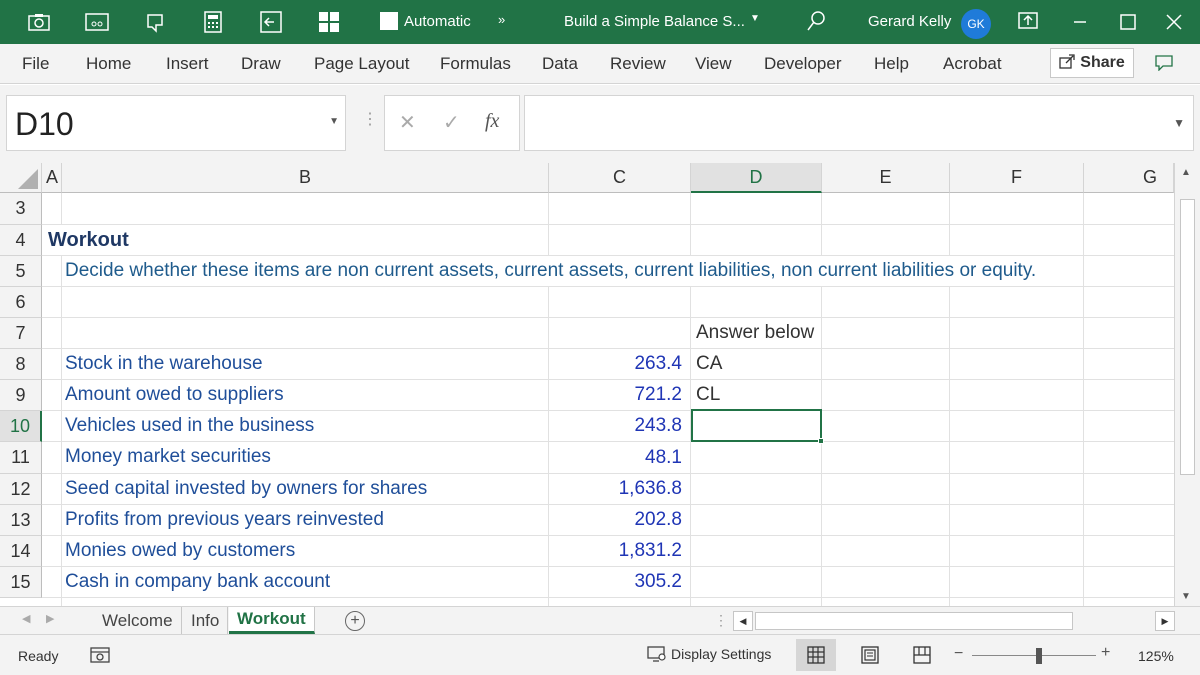 The width and height of the screenshot is (1200, 675). What do you see at coordinates (21, 582) in the screenshot?
I see `row-header-15: 15` at bounding box center [21, 582].